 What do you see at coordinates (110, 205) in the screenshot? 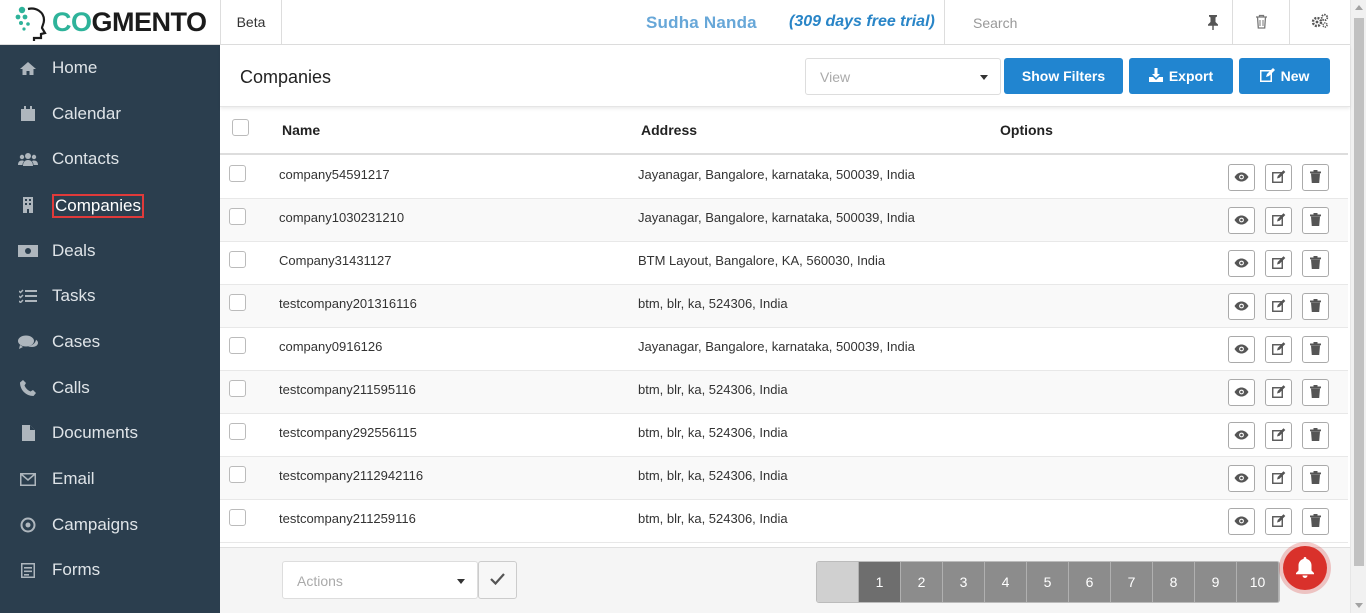
I see `sidebar-item-companies: Companies` at bounding box center [110, 205].